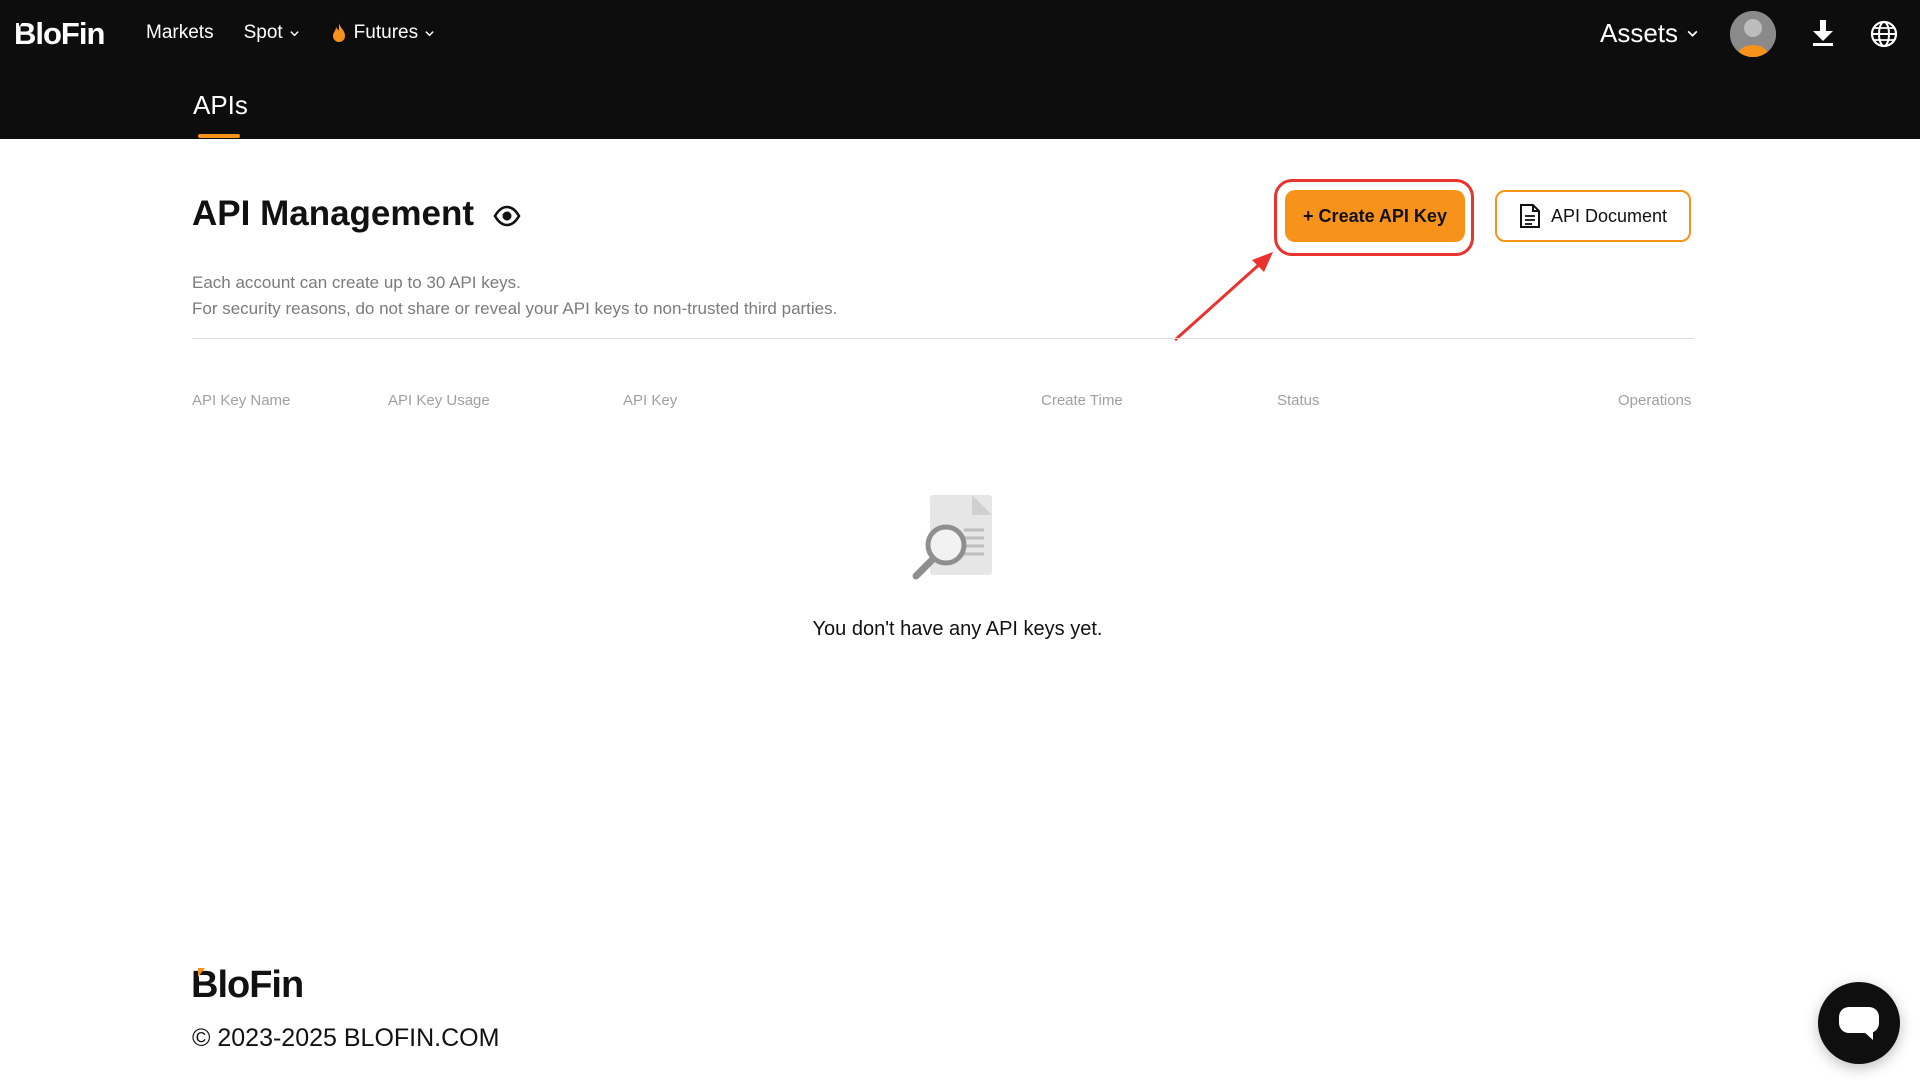 The width and height of the screenshot is (1920, 1080). What do you see at coordinates (650, 400) in the screenshot?
I see `column-header: API Key` at bounding box center [650, 400].